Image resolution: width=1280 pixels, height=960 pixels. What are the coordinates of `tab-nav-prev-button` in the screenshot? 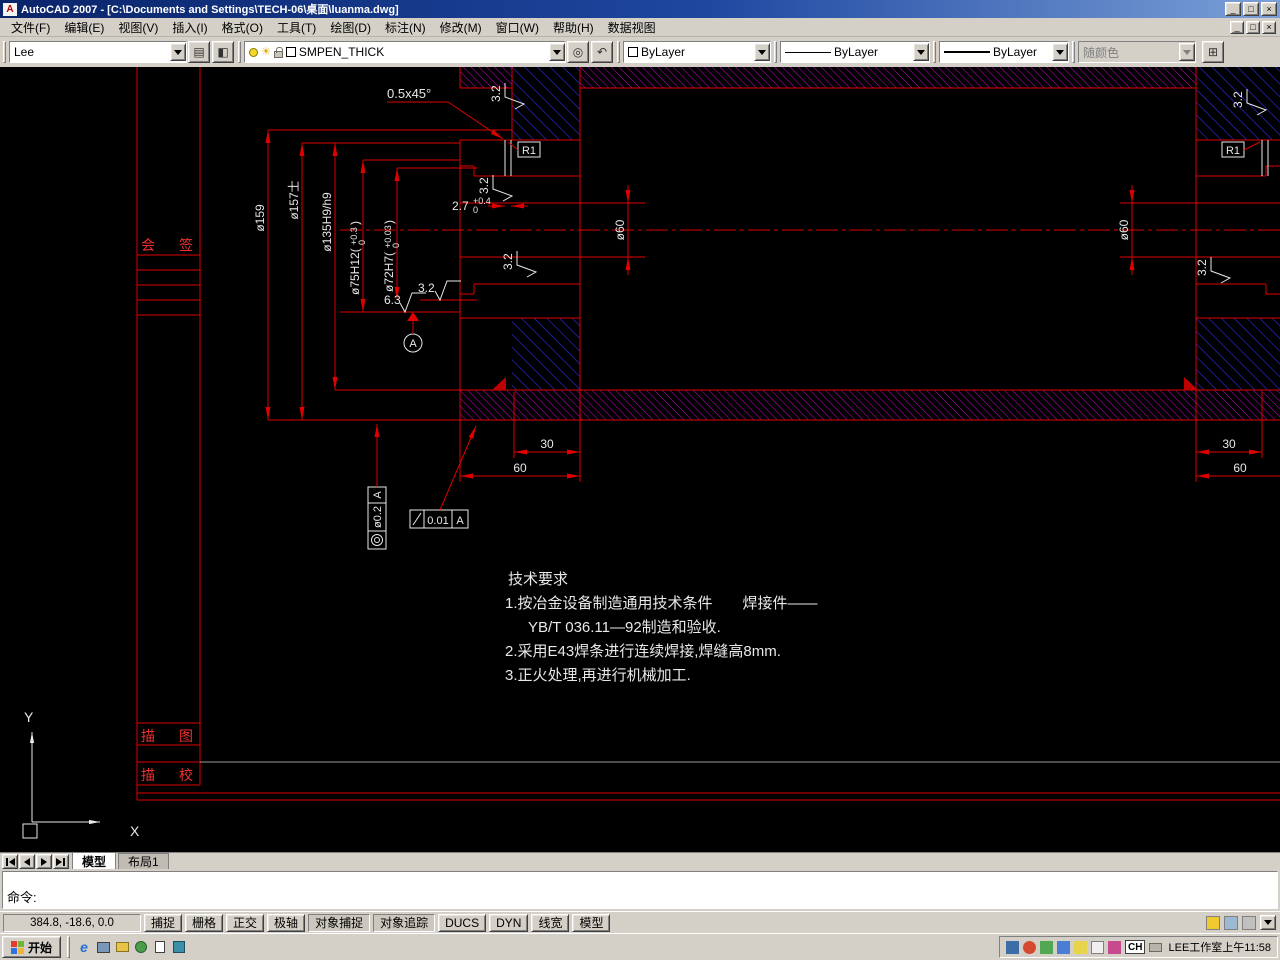 It's located at (27, 861).